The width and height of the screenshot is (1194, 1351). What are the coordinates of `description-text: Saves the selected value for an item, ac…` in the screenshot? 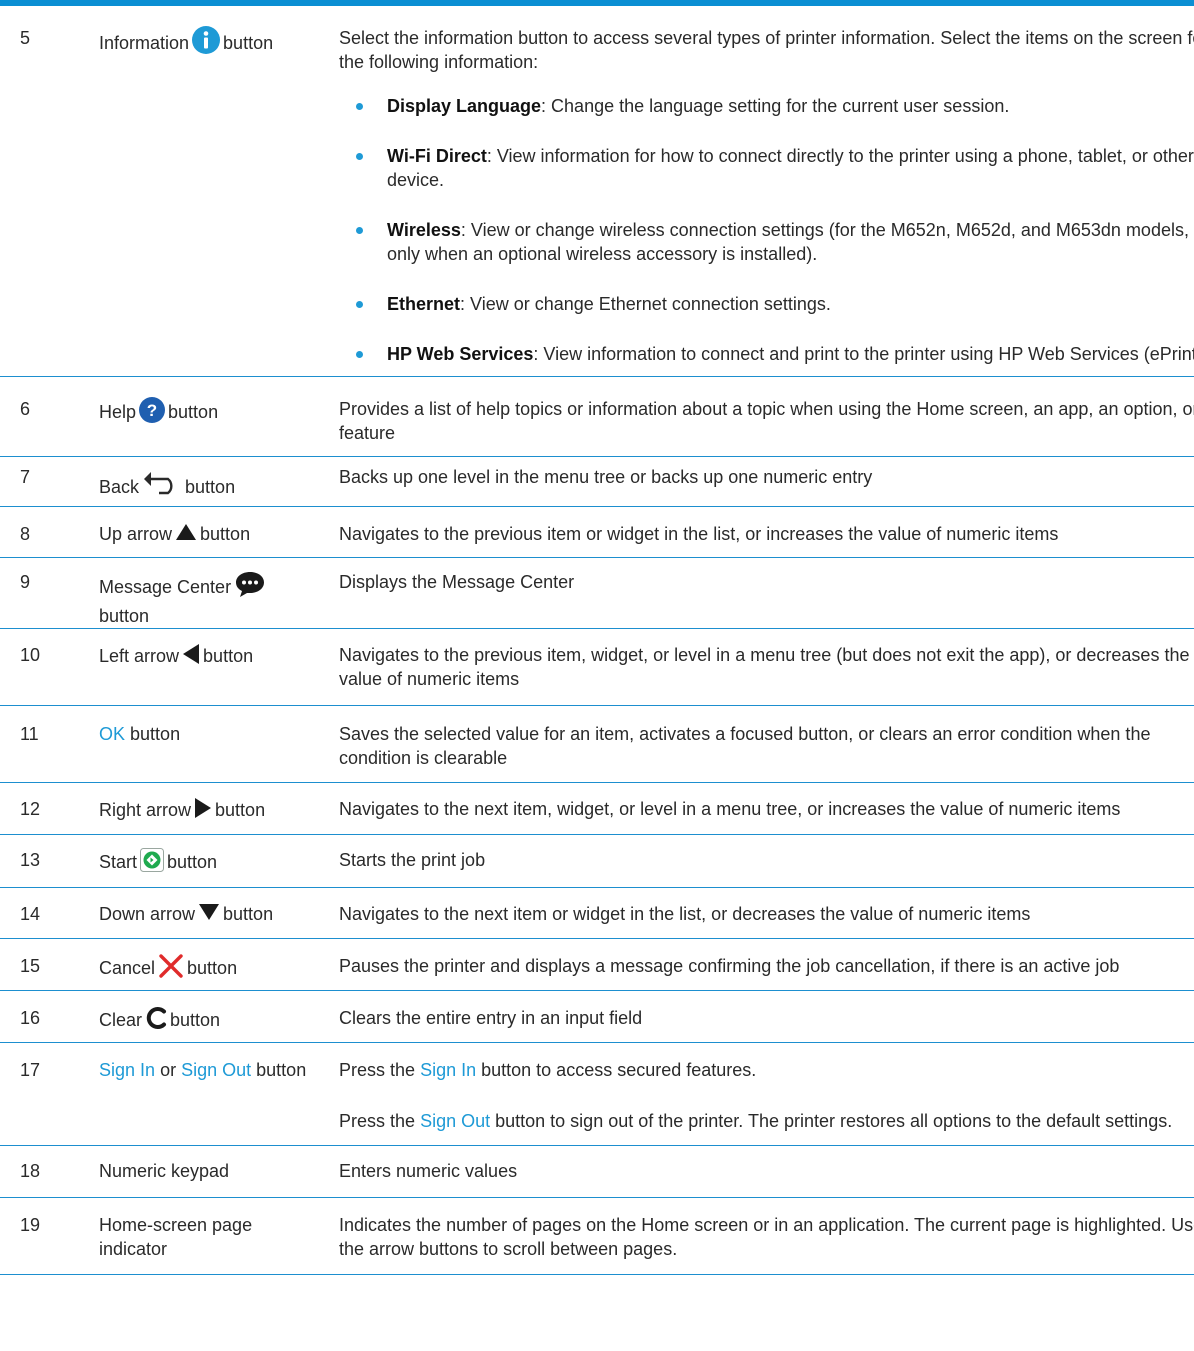 It's located at (766, 744).